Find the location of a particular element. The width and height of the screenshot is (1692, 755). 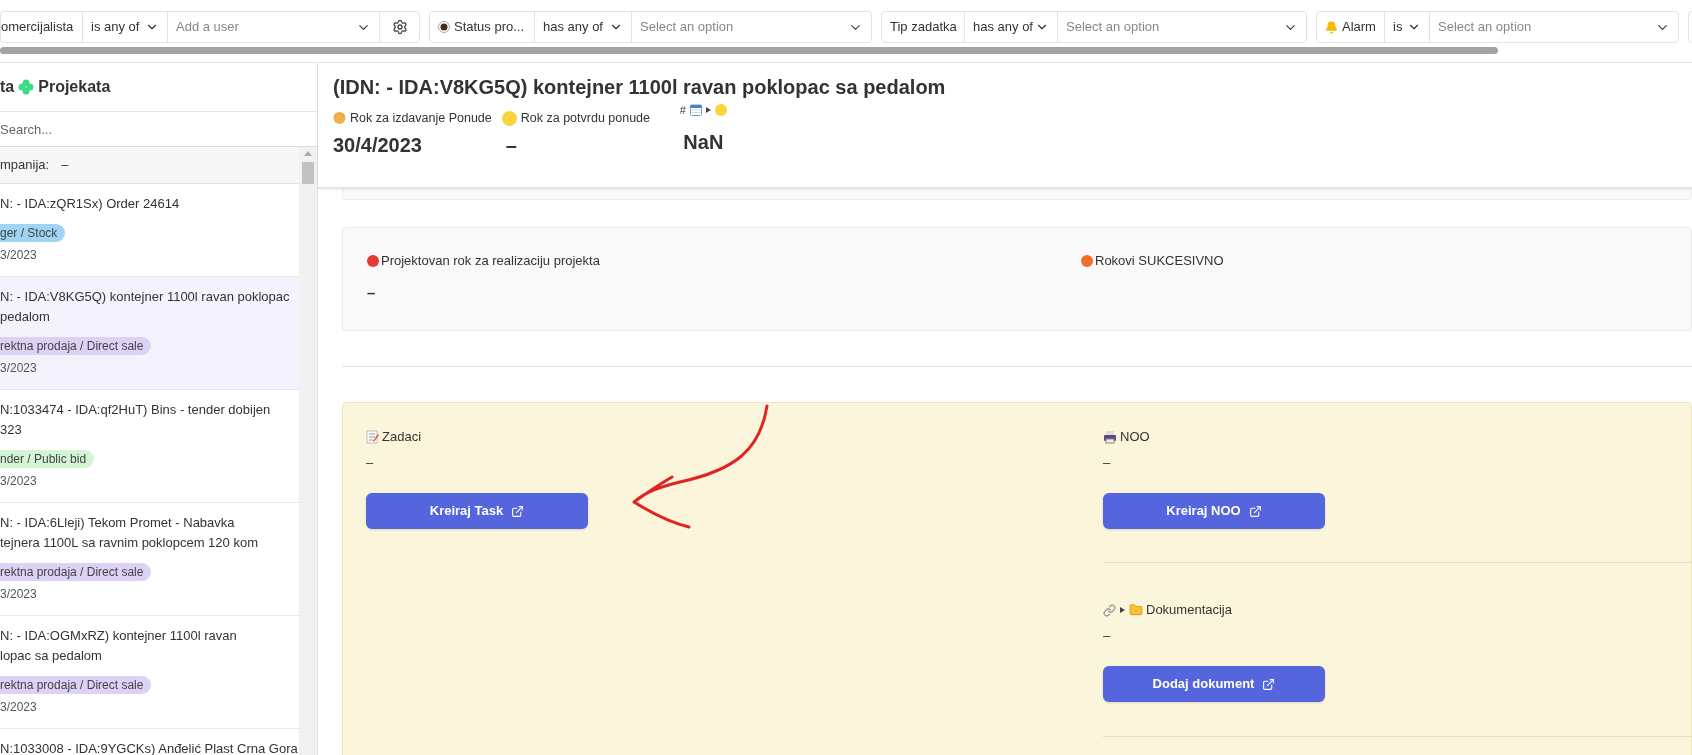

page-title: (IDN: - IDA:V8KG5Q) kontejner 1100l ravan poklopac sa pedalom is located at coordinates (640, 87).